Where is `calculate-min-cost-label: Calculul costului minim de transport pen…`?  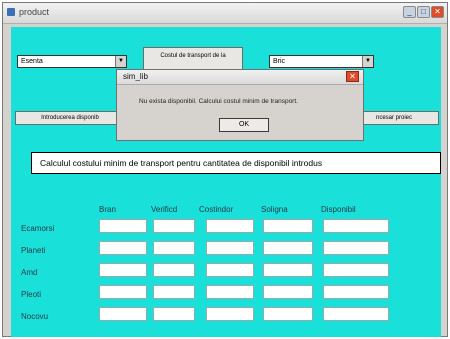 calculate-min-cost-label: Calculul costului minim de transport pen… is located at coordinates (181, 163).